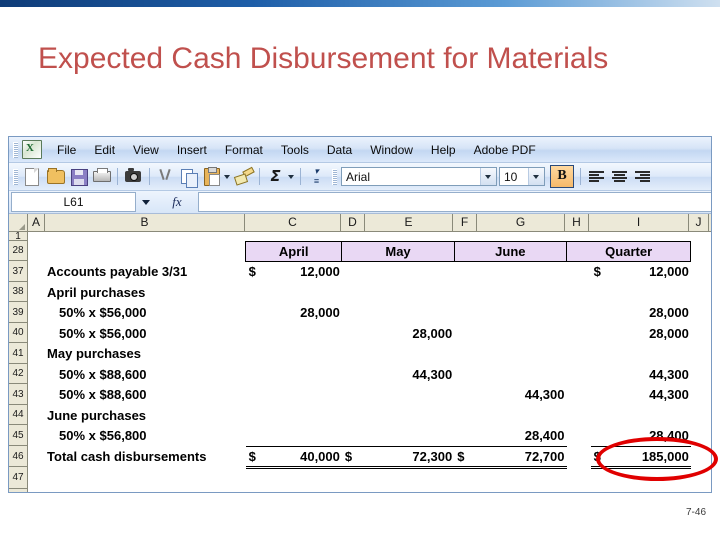 This screenshot has height=540, width=720. Describe the element at coordinates (18, 312) in the screenshot. I see `row-header-39: 39` at that location.